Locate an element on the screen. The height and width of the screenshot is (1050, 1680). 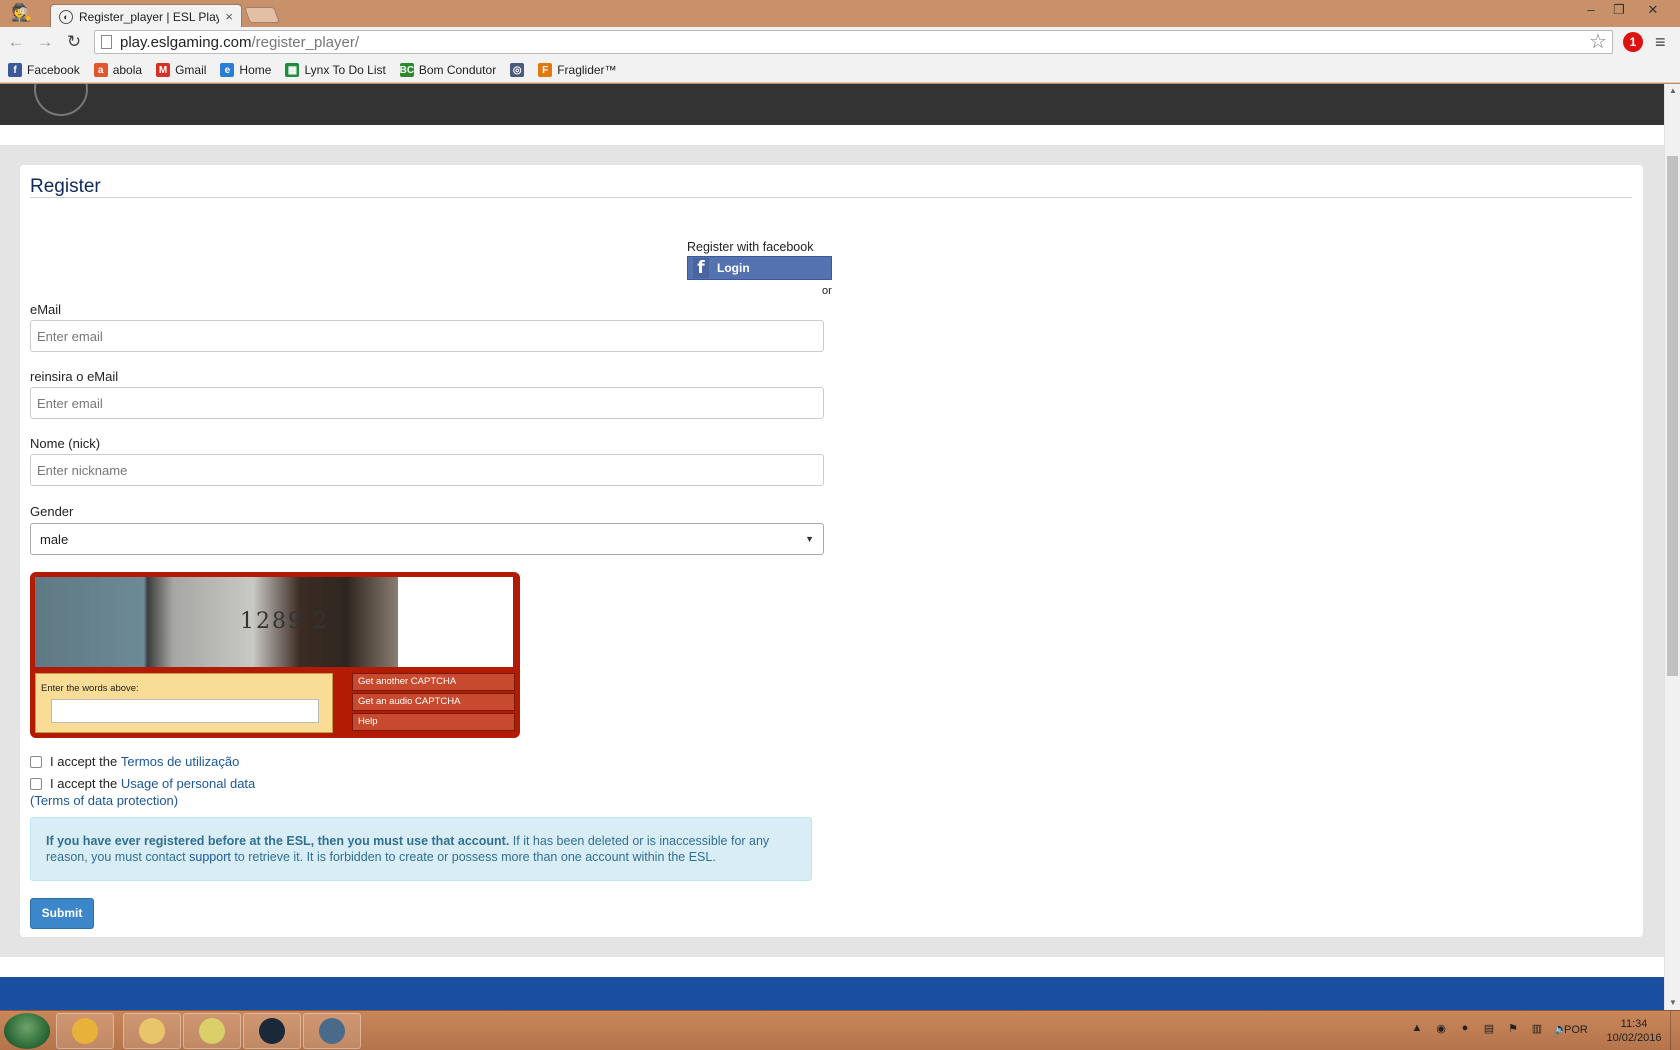
url-host: play.eslgaming.com is located at coordinates (186, 42).